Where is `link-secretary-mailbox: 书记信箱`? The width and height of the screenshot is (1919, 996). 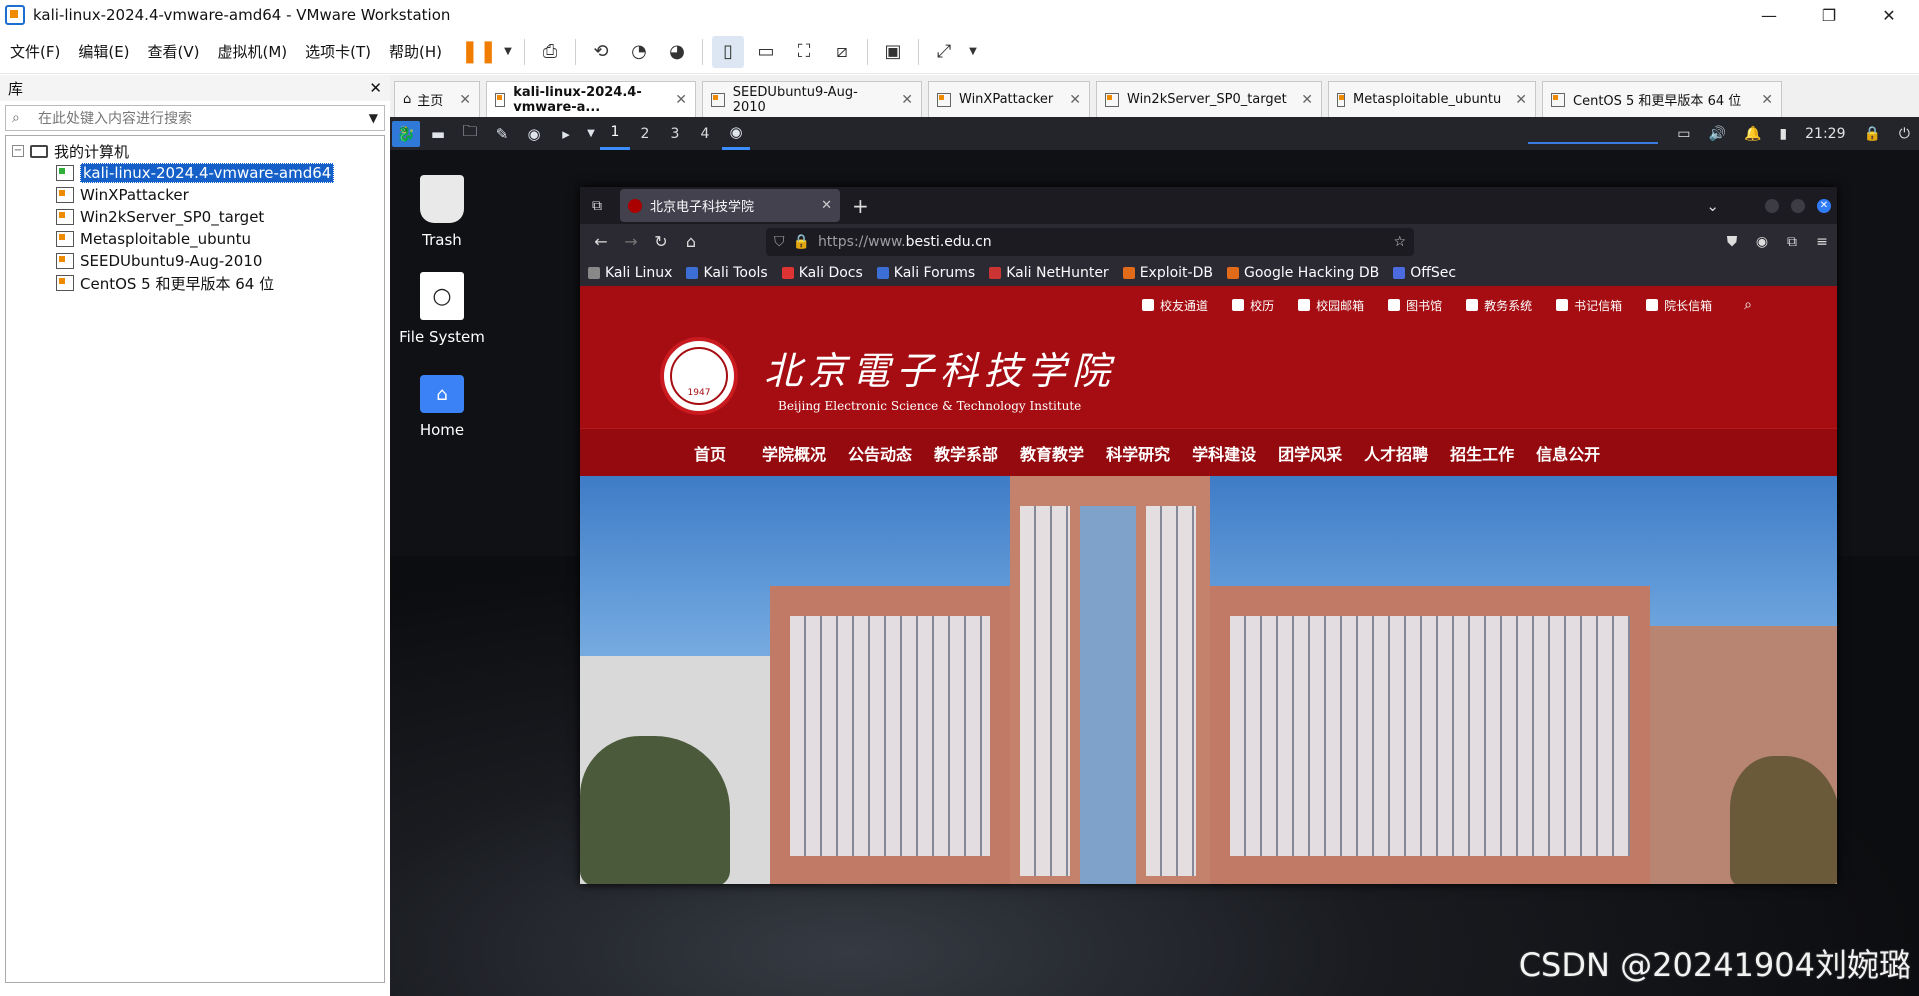 link-secretary-mailbox: 书记信箱 is located at coordinates (1589, 305).